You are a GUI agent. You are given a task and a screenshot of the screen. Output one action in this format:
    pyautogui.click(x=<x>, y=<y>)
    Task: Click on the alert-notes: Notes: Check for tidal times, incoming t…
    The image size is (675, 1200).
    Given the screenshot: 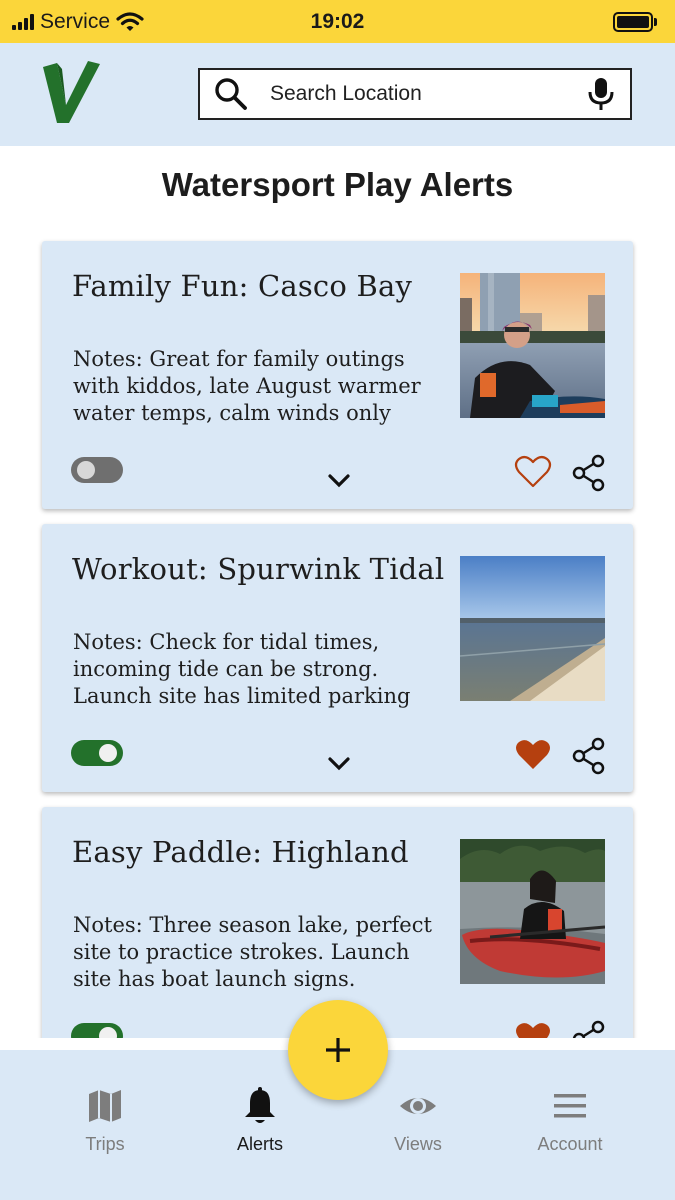 What is the action you would take?
    pyautogui.click(x=242, y=669)
    